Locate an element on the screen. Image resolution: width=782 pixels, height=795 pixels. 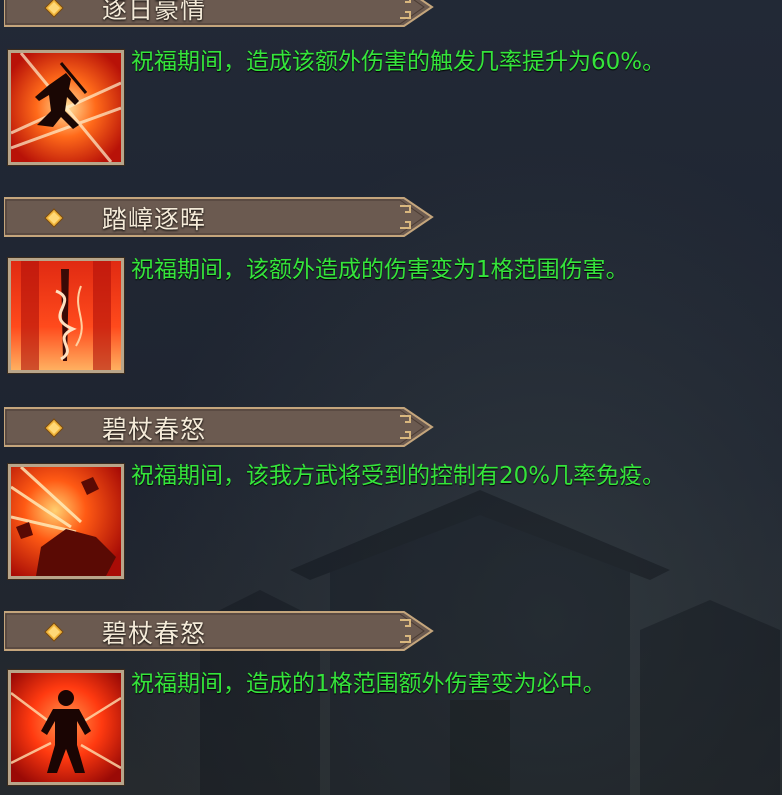
swordsman-silhouette-icon is located at coordinates (66, 107).